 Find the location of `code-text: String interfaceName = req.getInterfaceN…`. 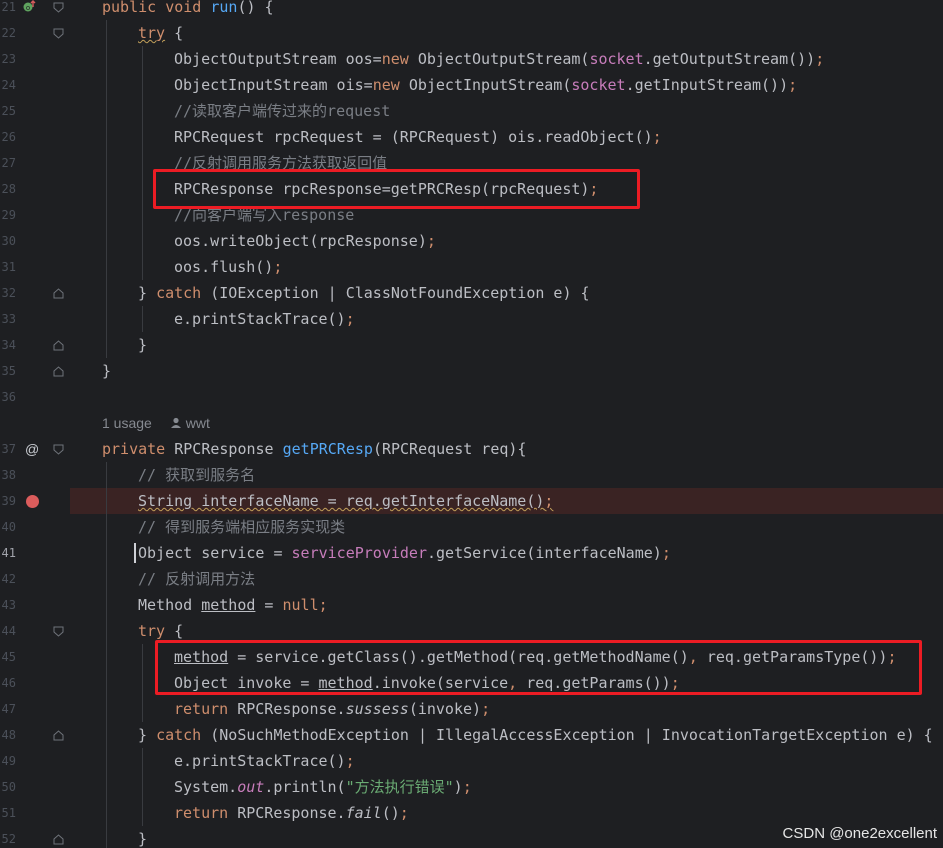

code-text: String interfaceName = req.getInterfaceN… is located at coordinates (345, 501).